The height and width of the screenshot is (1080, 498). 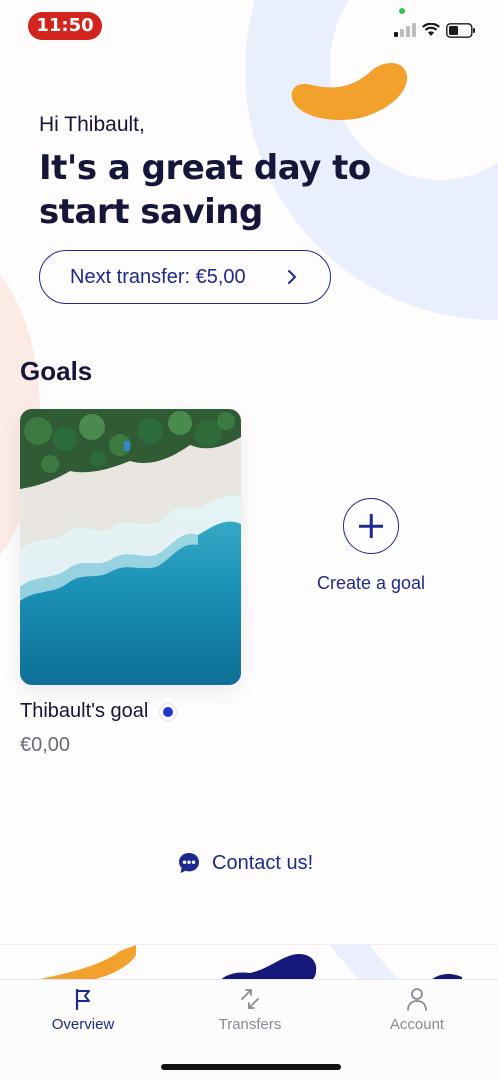 What do you see at coordinates (263, 862) in the screenshot?
I see `contact-us-label: Contact us!` at bounding box center [263, 862].